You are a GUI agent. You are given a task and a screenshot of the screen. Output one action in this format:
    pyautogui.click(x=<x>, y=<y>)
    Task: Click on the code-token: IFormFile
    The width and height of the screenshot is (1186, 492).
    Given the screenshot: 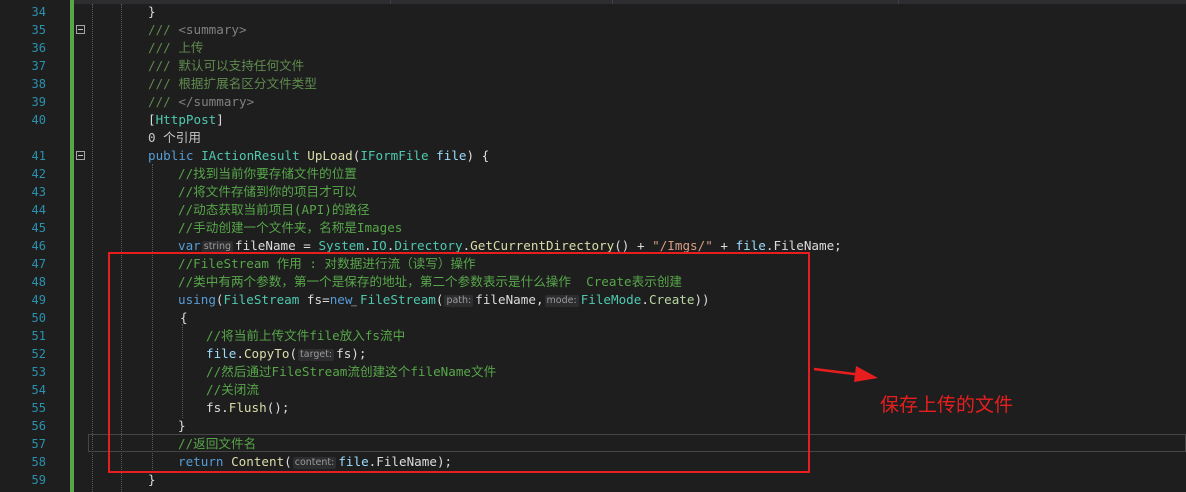 What is the action you would take?
    pyautogui.click(x=394, y=155)
    